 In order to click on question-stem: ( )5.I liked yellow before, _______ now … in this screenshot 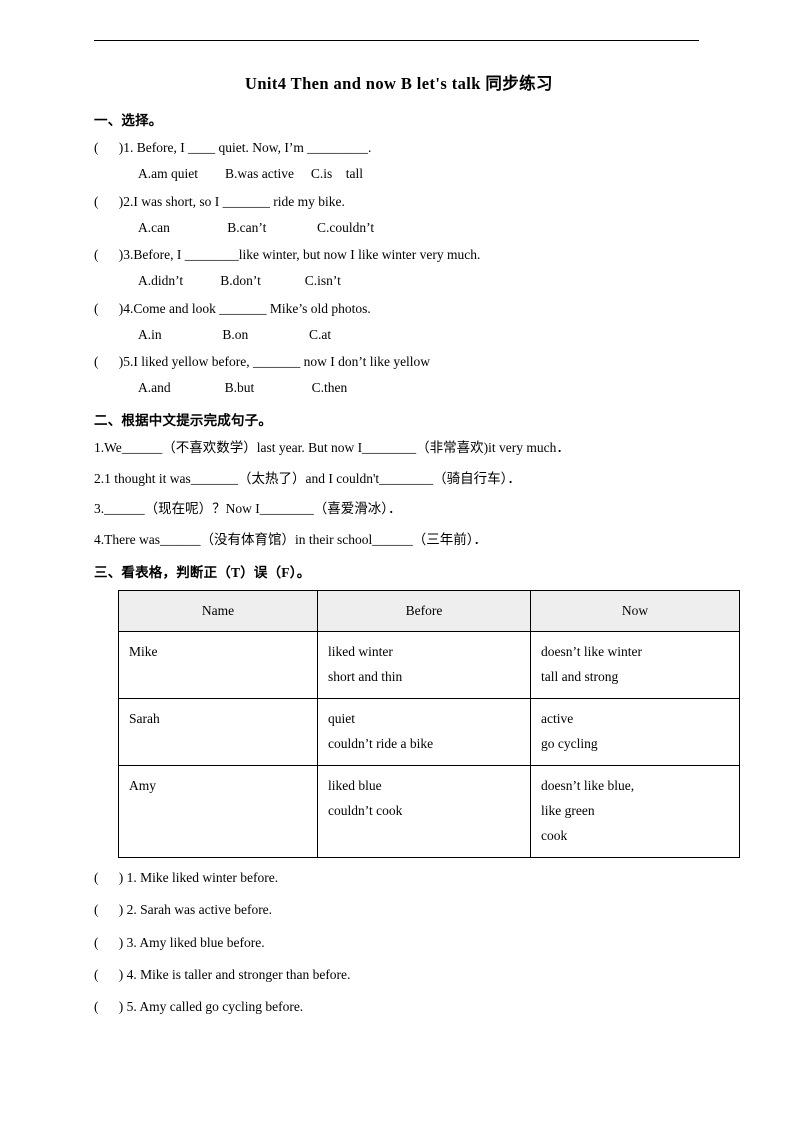, I will do `click(262, 362)`.